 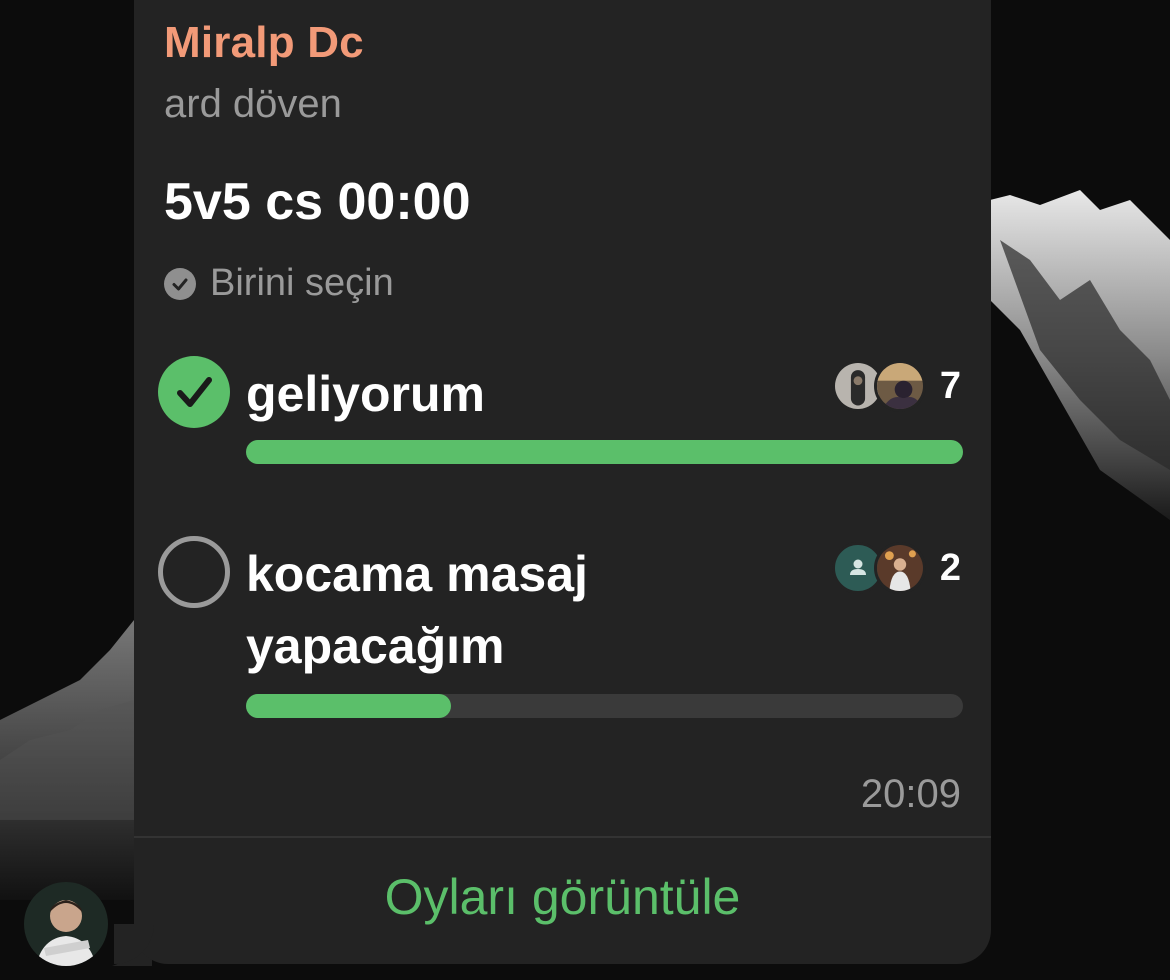 I want to click on poll-question: 5v5 cs 00:00, so click(x=317, y=202).